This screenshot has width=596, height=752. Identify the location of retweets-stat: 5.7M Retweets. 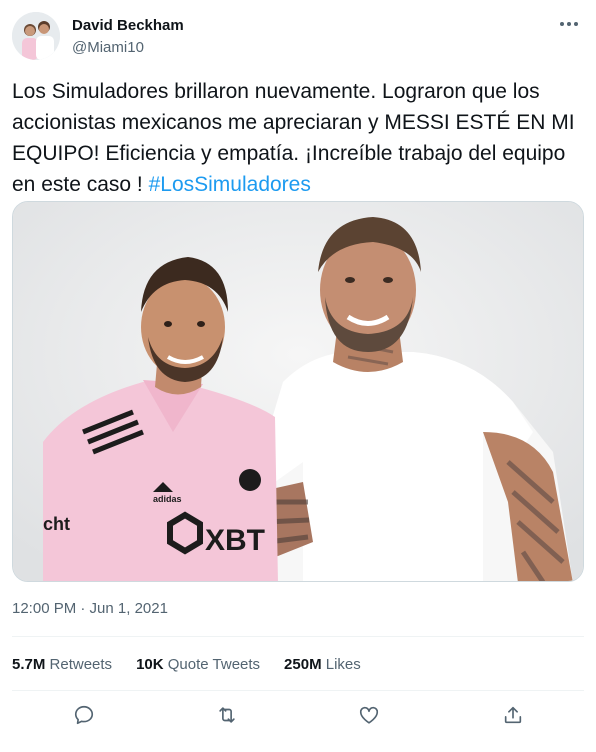
(62, 664).